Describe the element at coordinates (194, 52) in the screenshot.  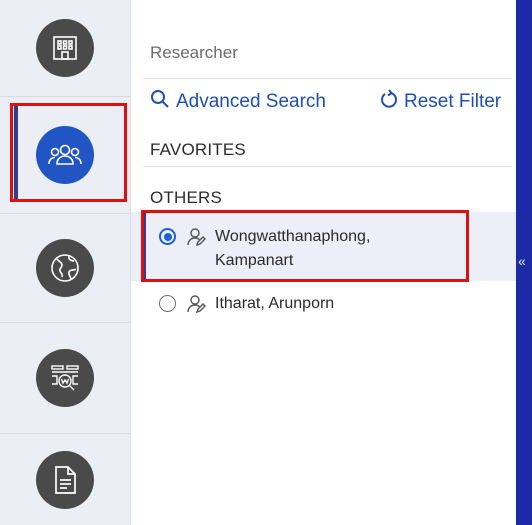
I see `panel-title: Researcher` at that location.